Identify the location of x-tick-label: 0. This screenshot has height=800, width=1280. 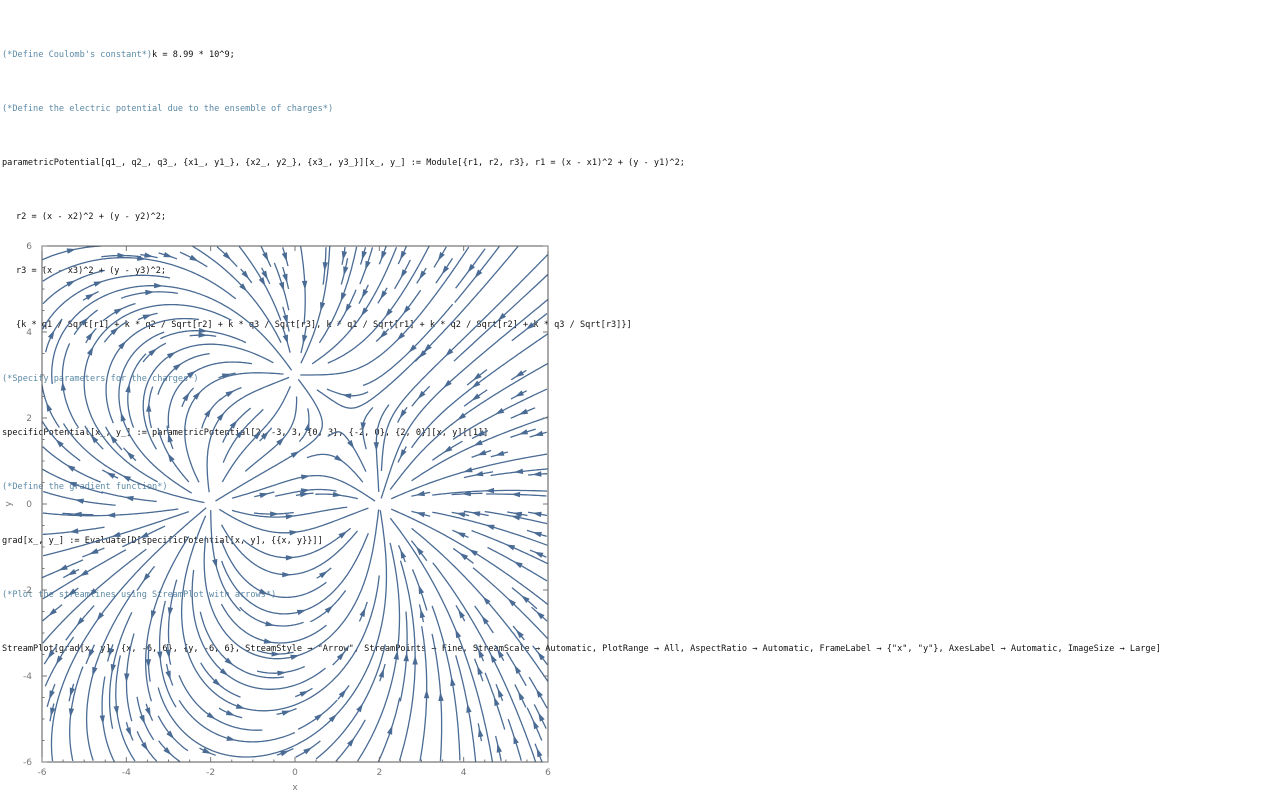
(295, 773).